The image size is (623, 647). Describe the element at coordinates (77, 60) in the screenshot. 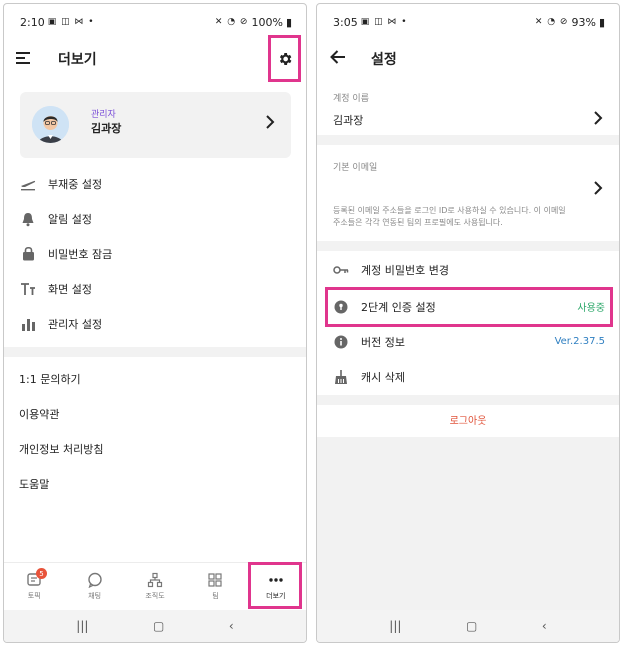

I see `page-title: 더보기` at that location.